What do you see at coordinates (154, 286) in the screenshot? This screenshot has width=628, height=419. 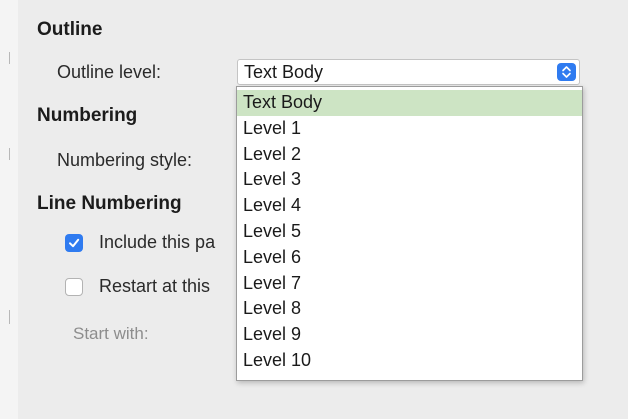 I see `restart-paragraph-label: Restart at this` at bounding box center [154, 286].